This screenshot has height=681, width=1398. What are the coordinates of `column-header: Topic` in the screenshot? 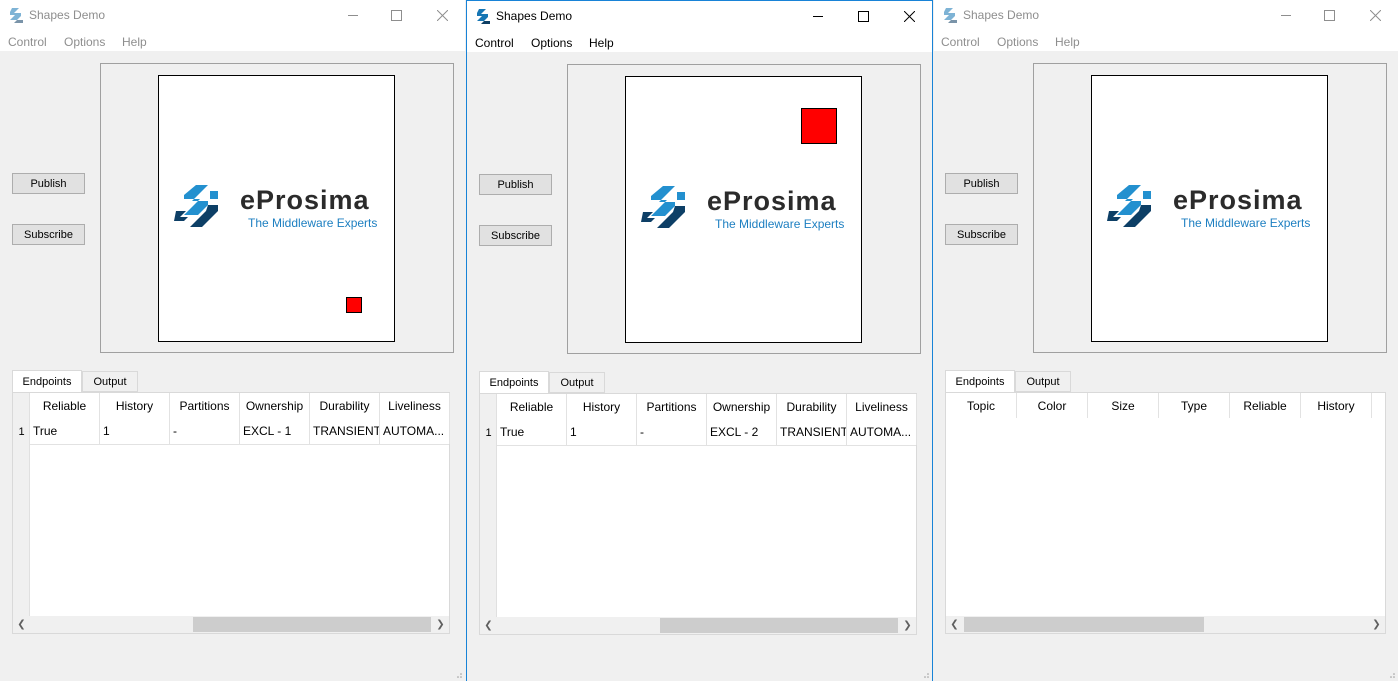 It's located at (981, 405).